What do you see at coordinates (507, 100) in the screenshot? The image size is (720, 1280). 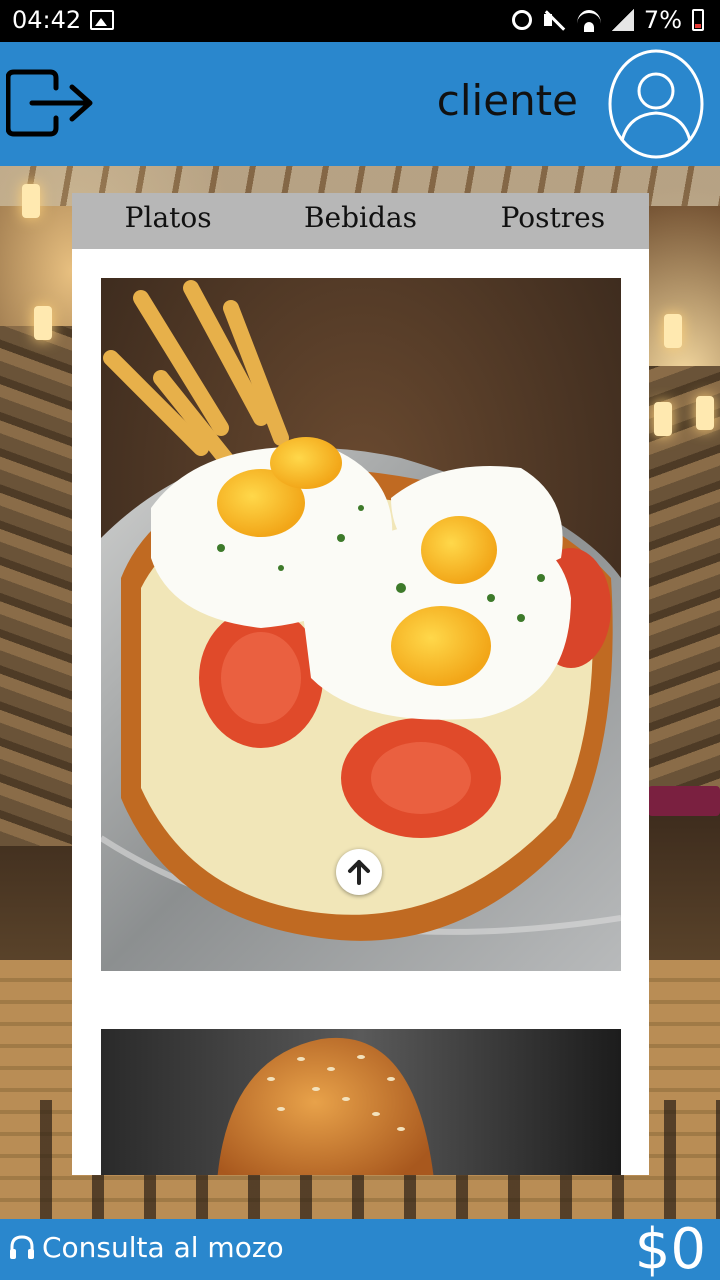 I see `page-title: cliente` at bounding box center [507, 100].